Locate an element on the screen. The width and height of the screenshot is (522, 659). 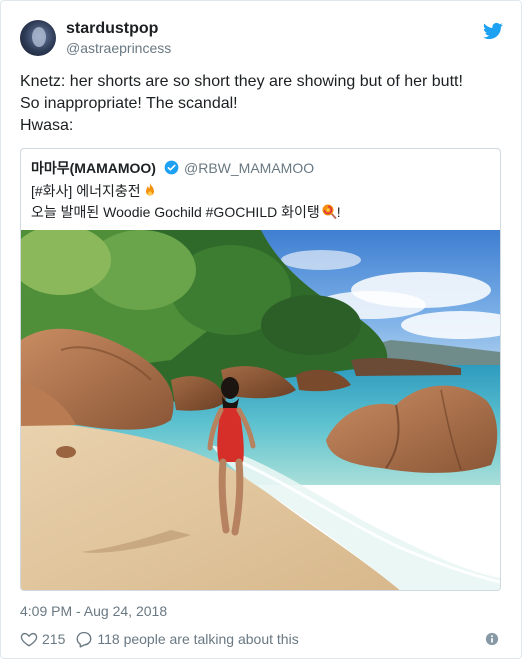
author-avatar is located at coordinates (38, 38).